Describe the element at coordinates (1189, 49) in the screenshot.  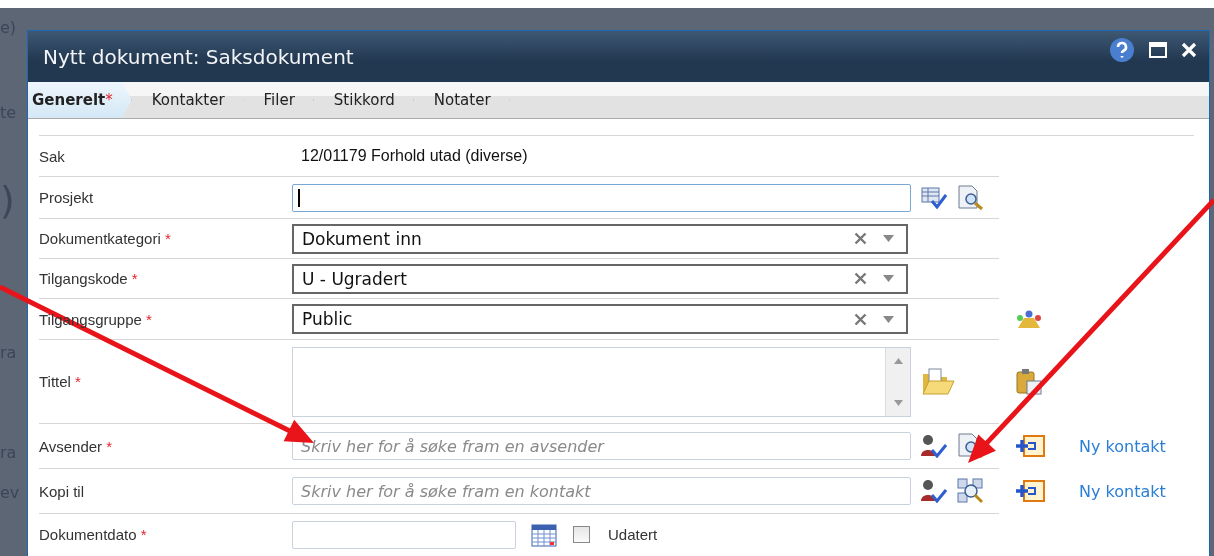
I see `close-icon` at that location.